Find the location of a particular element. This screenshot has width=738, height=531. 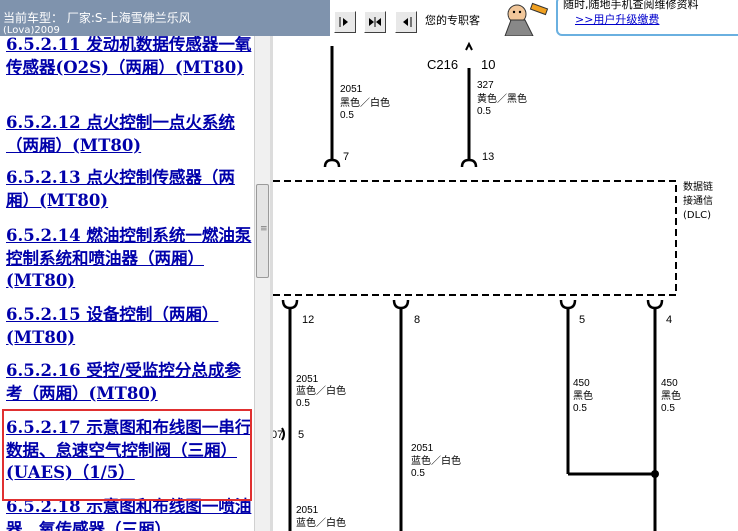

toc-link: 6.5.2.15 设备控制（两厢）(MT80) is located at coordinates (112, 326).